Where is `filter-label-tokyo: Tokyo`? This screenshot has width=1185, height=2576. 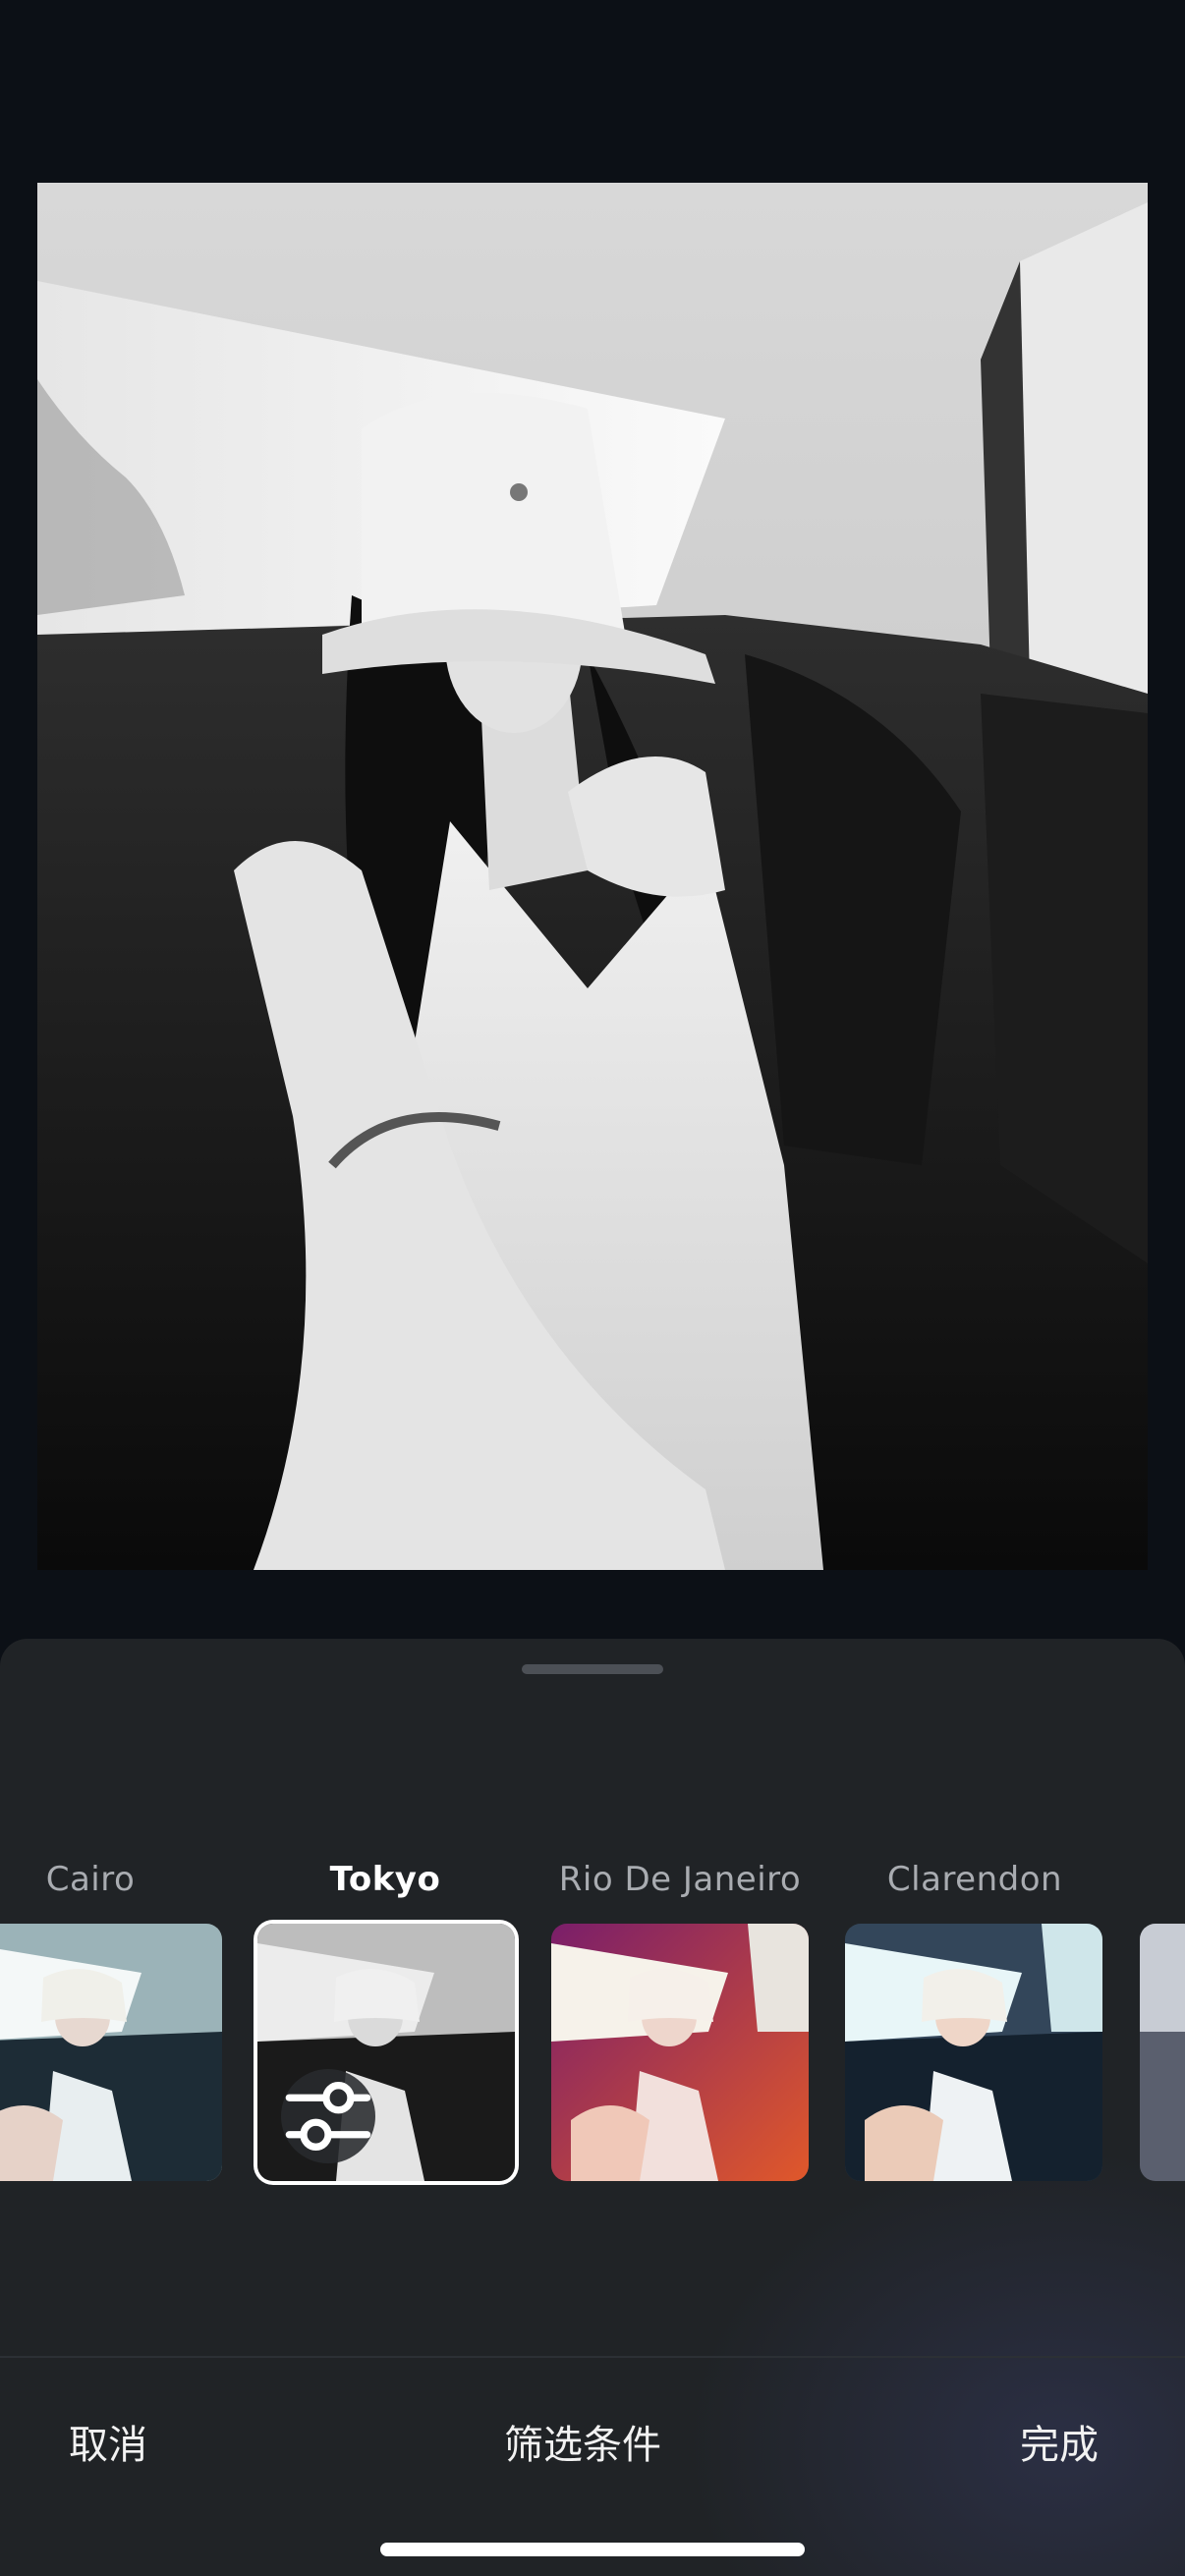
filter-label-tokyo: Tokyo is located at coordinates (385, 1879).